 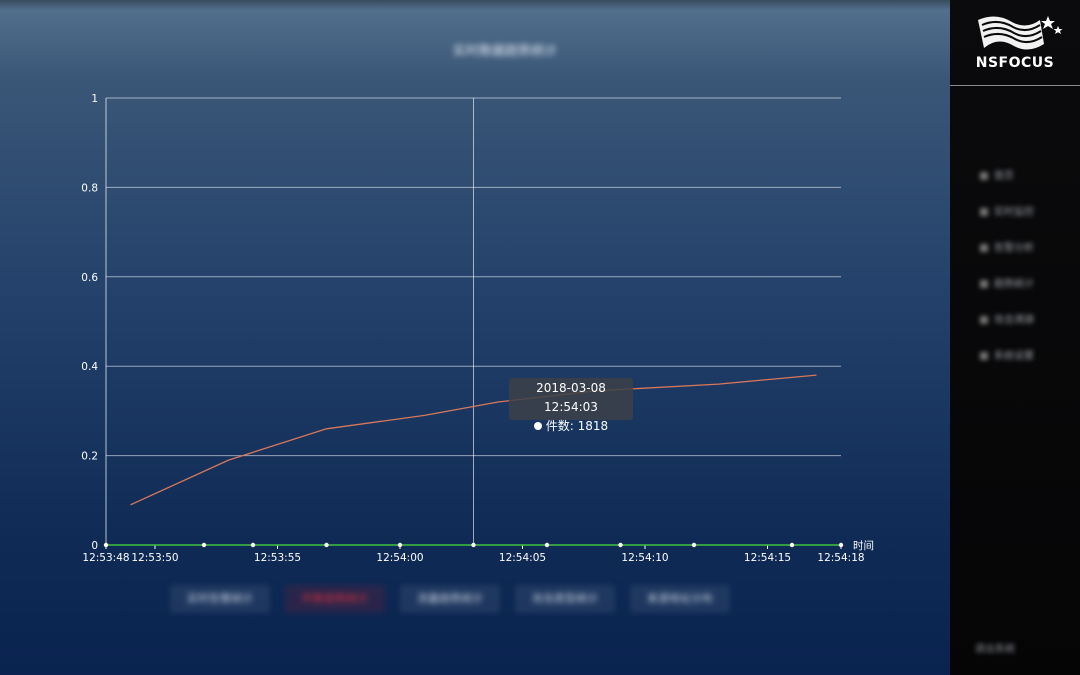 What do you see at coordinates (984, 284) in the screenshot?
I see `trend-icon` at bounding box center [984, 284].